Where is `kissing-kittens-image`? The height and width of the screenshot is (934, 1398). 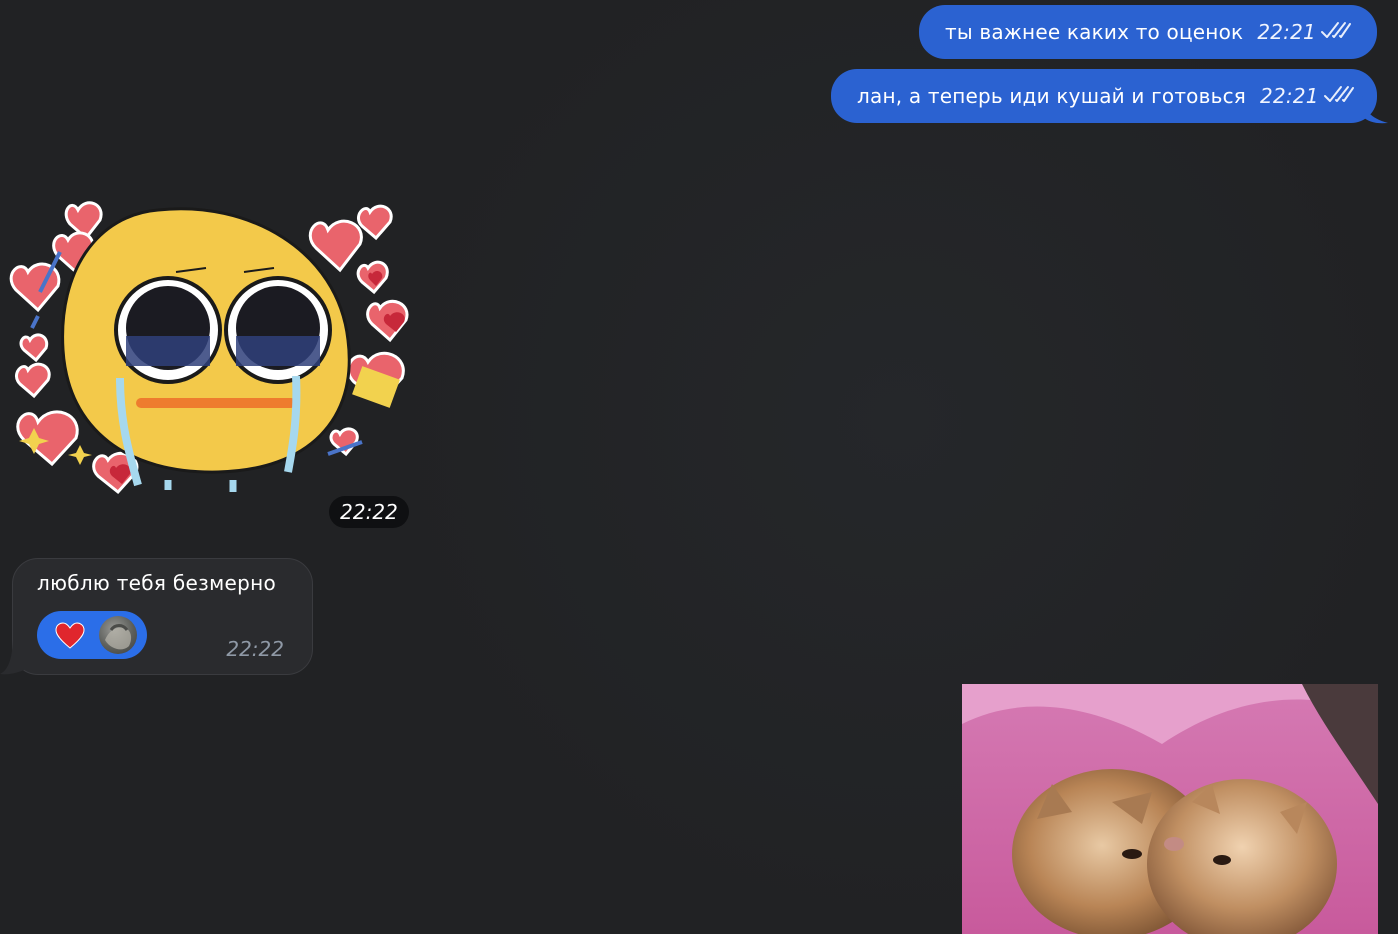 kissing-kittens-image is located at coordinates (1170, 809).